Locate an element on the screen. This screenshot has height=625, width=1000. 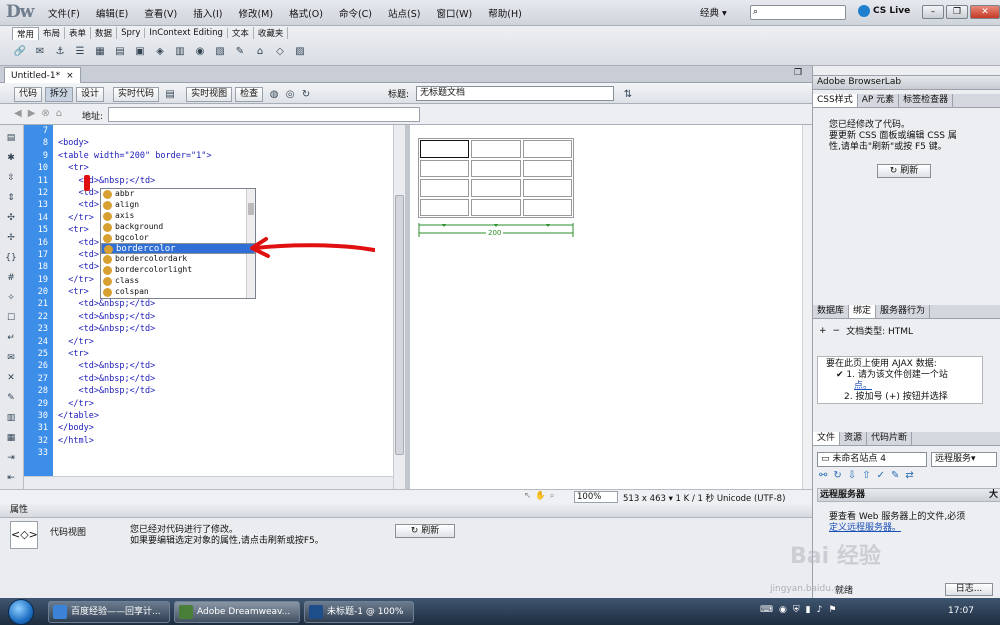
menu-view: 查看(V) is located at coordinates (160, 13).